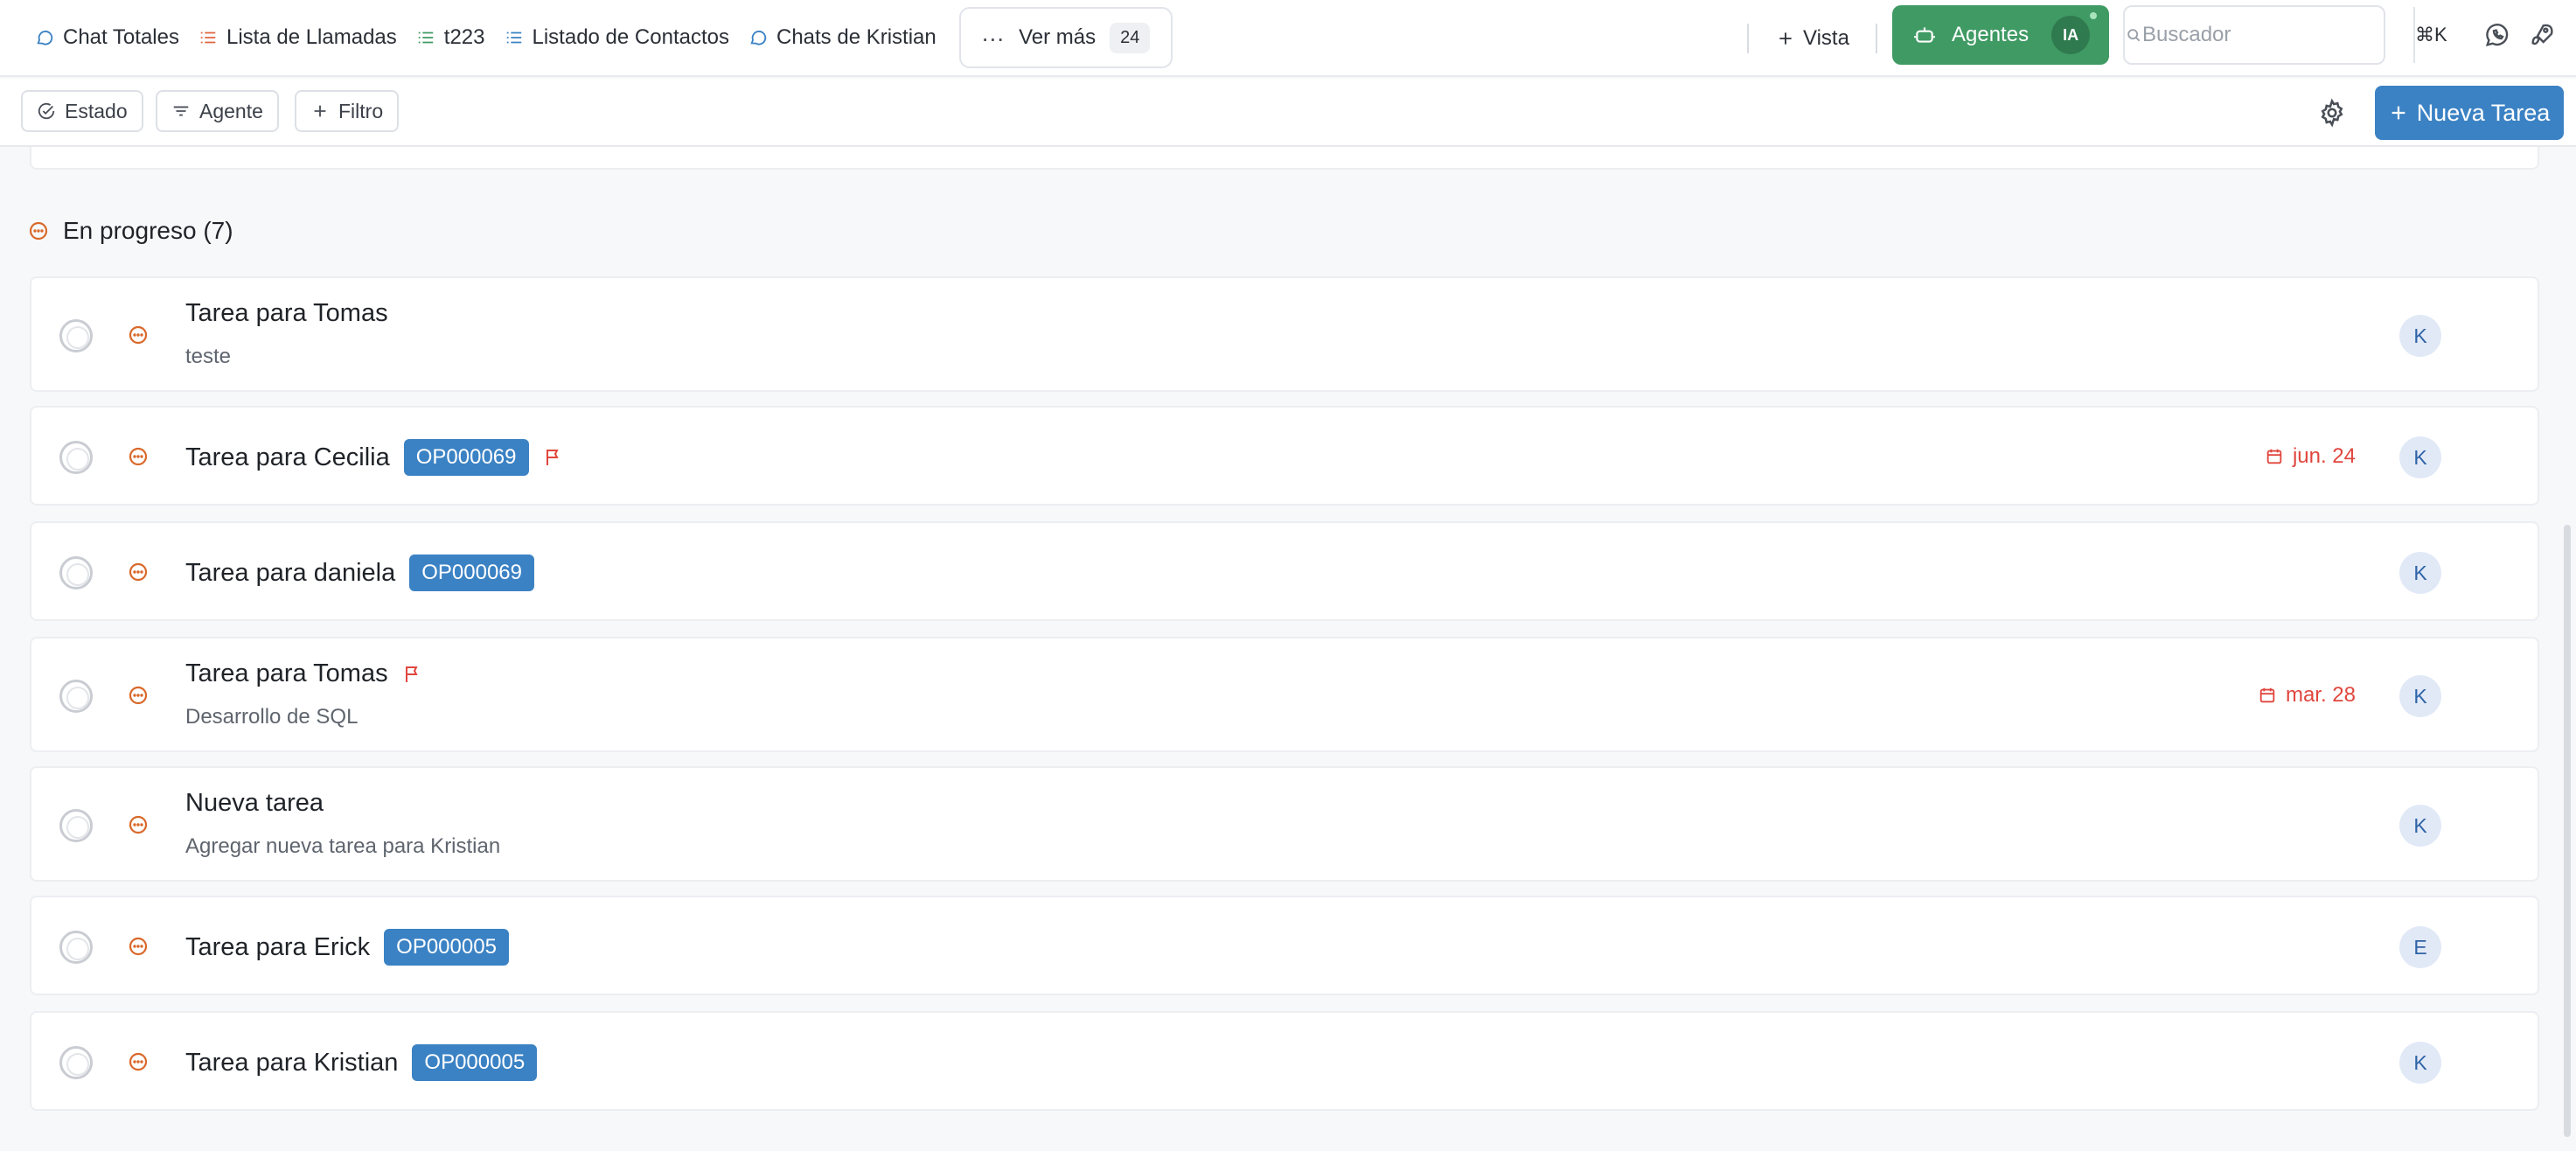  Describe the element at coordinates (2071, 35) in the screenshot. I see `ai-badge: IA` at that location.